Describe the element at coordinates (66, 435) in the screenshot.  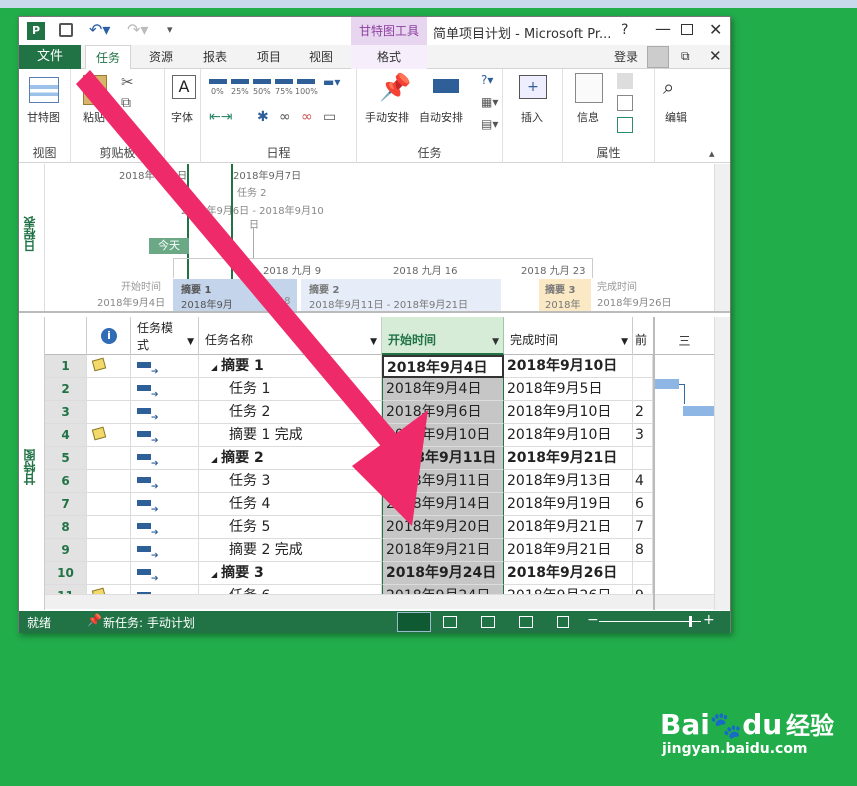
I see `row-number: 4` at that location.